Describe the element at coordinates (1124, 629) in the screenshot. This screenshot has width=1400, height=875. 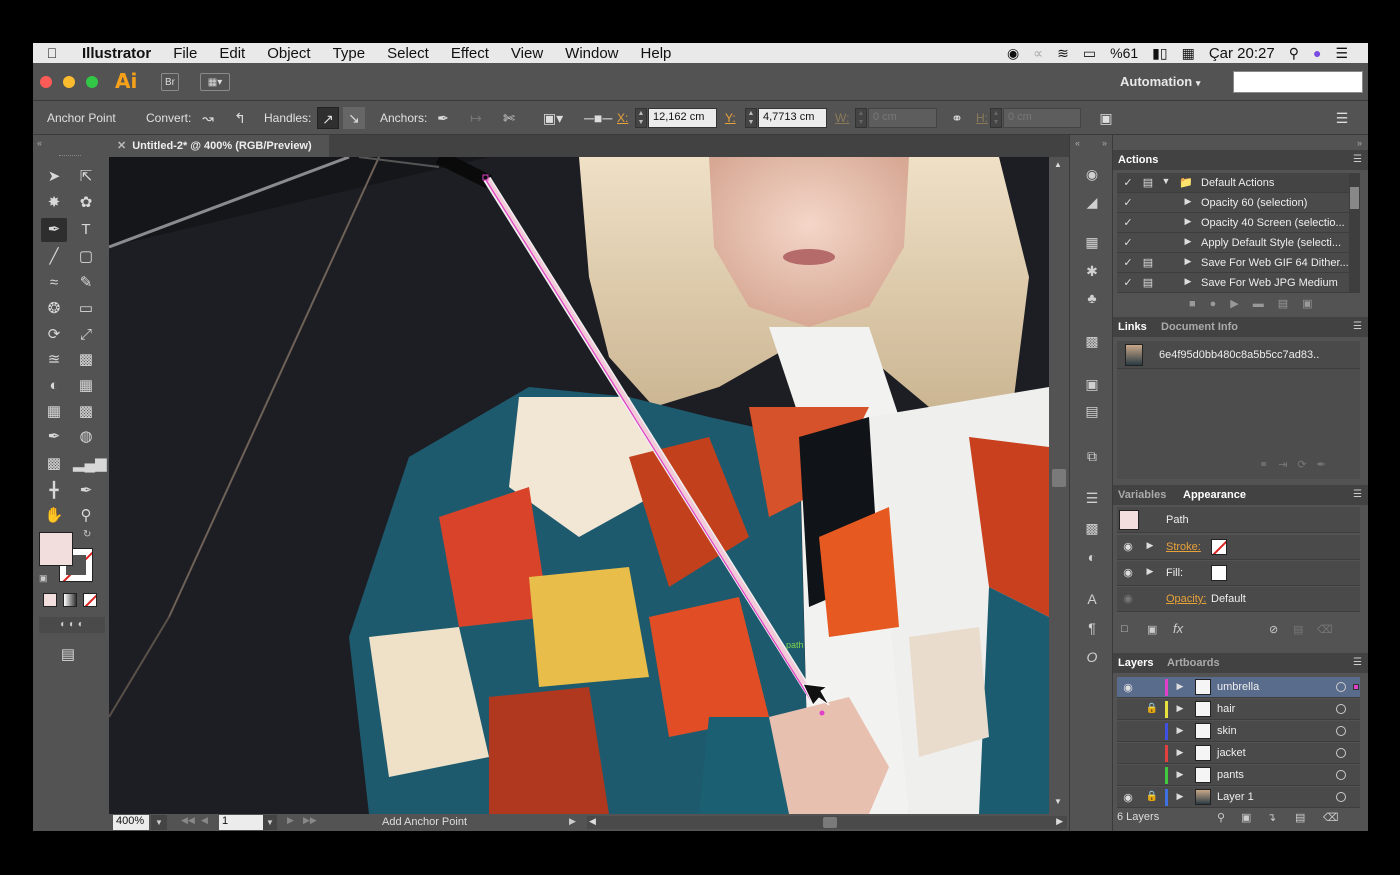
I see `add-stroke-icon: □` at that location.